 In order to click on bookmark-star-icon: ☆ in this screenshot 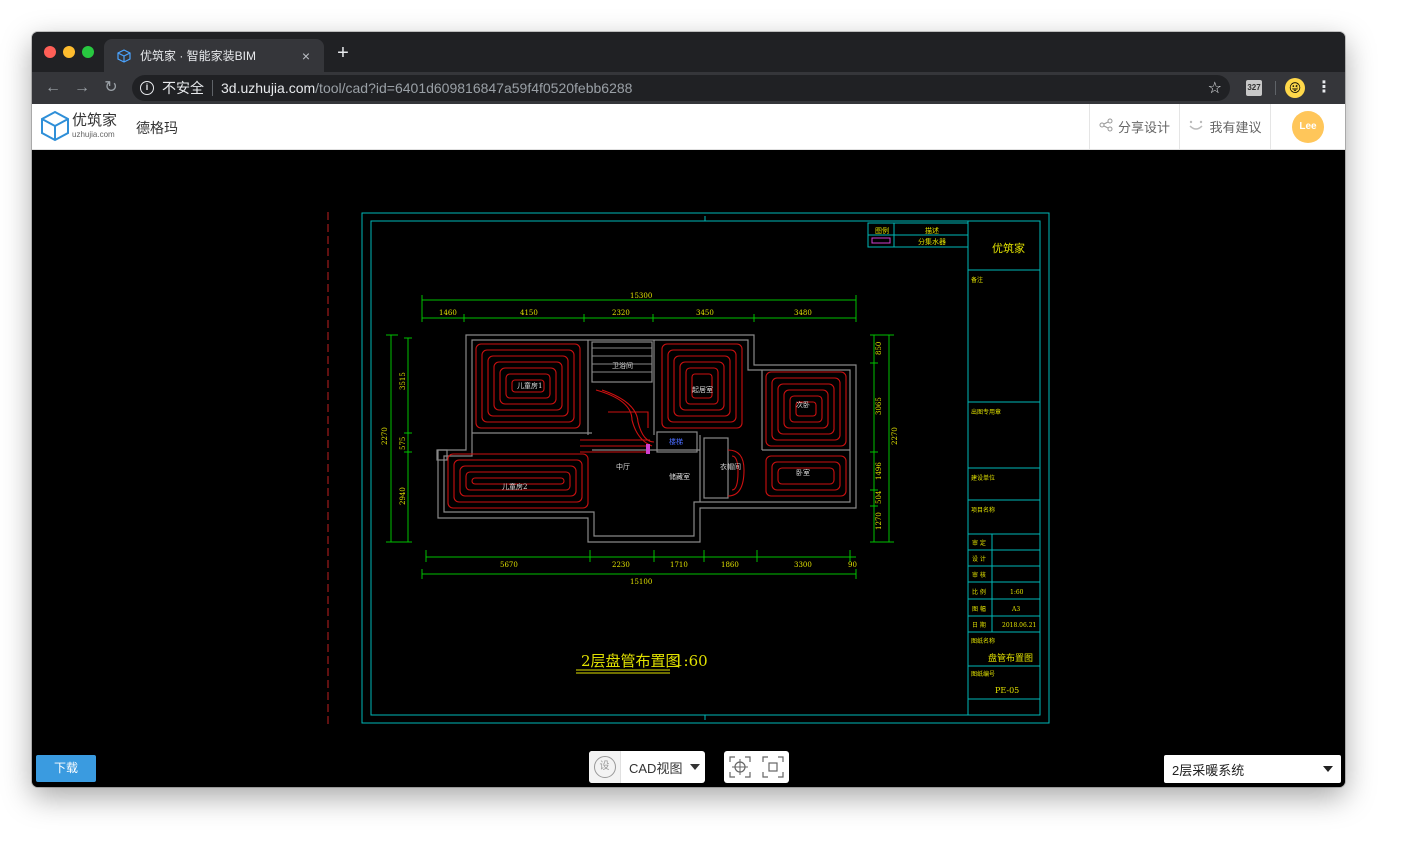, I will do `click(1215, 88)`.